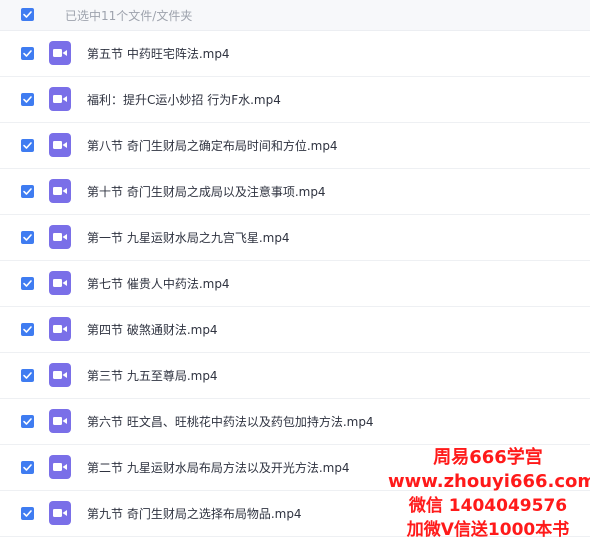  I want to click on file-name: 第七节 催贵人中药法.mp4, so click(158, 283).